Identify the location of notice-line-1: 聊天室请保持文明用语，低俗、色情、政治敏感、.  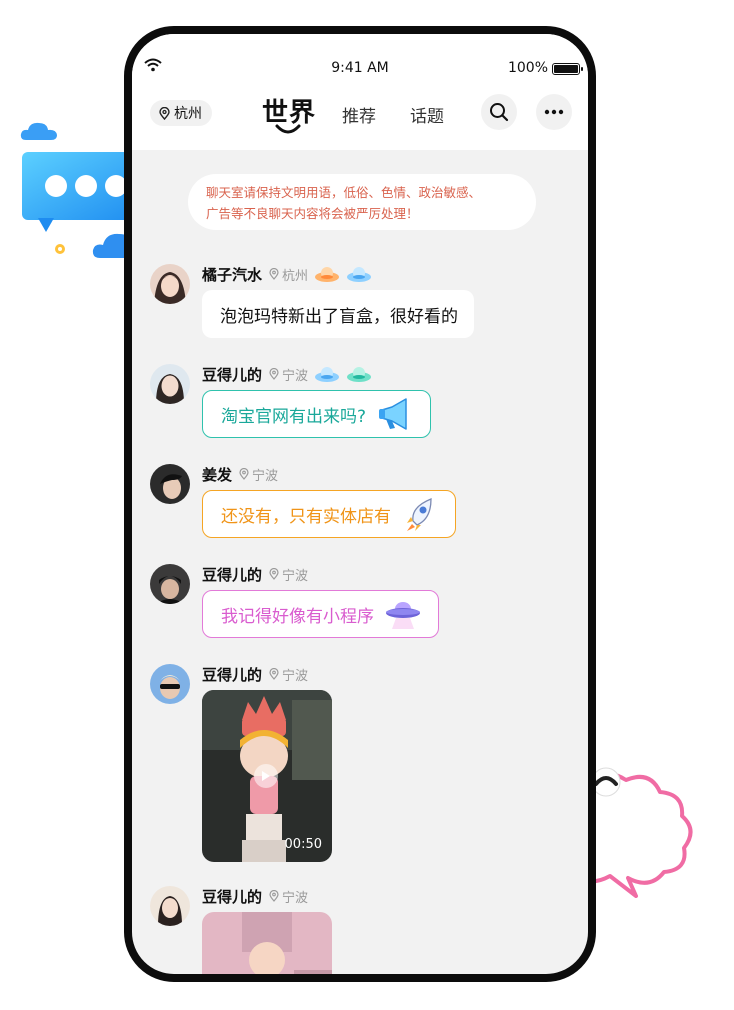
(344, 192).